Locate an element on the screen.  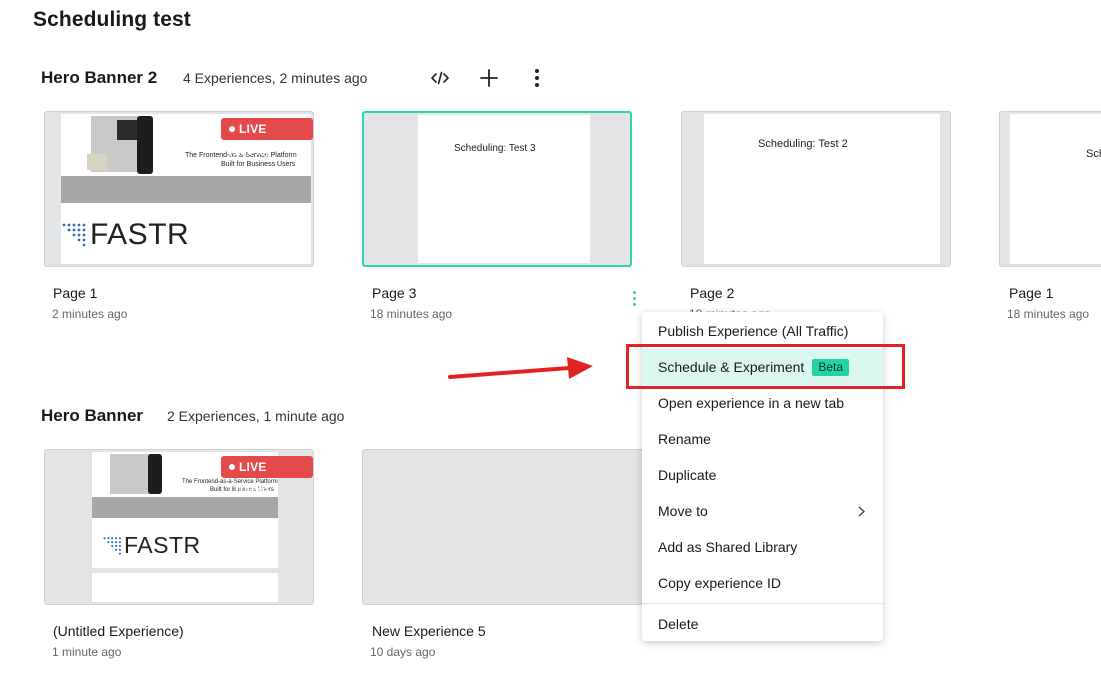
group-title: Hero Banner 2 is located at coordinates (99, 77).